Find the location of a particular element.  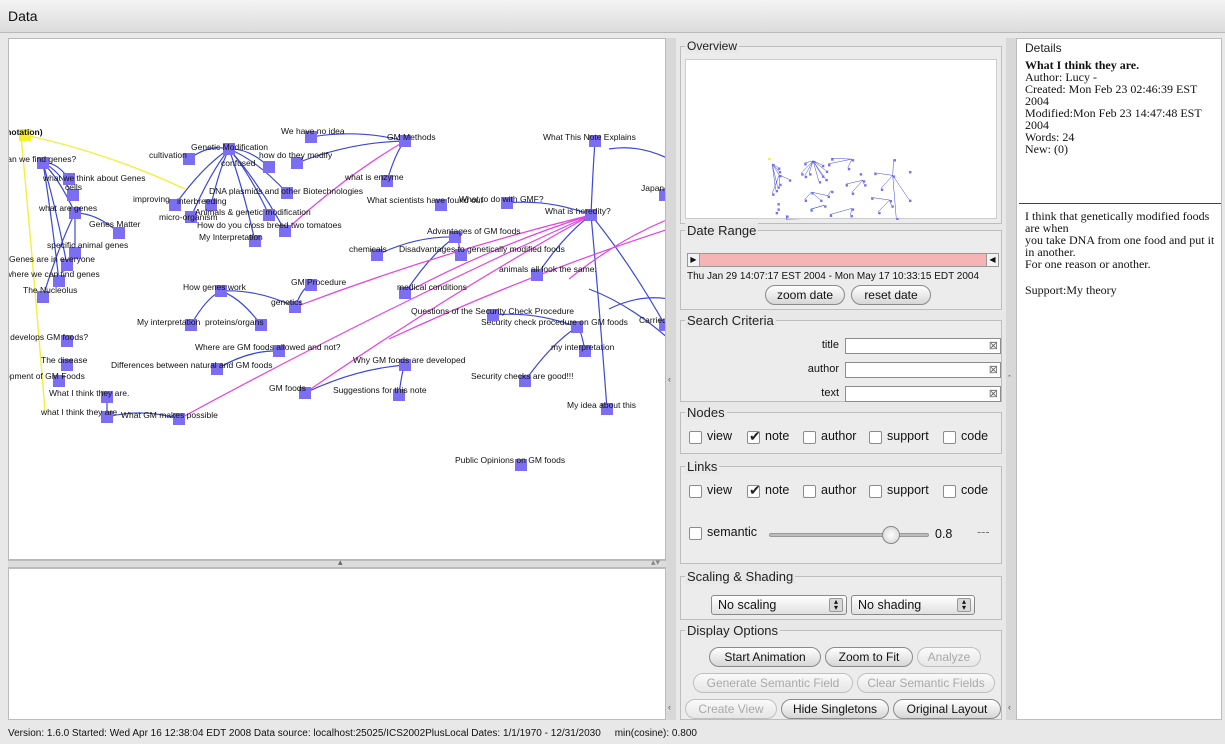

clear-semantic-fields-button: Clear Semantic Fields is located at coordinates (926, 683).